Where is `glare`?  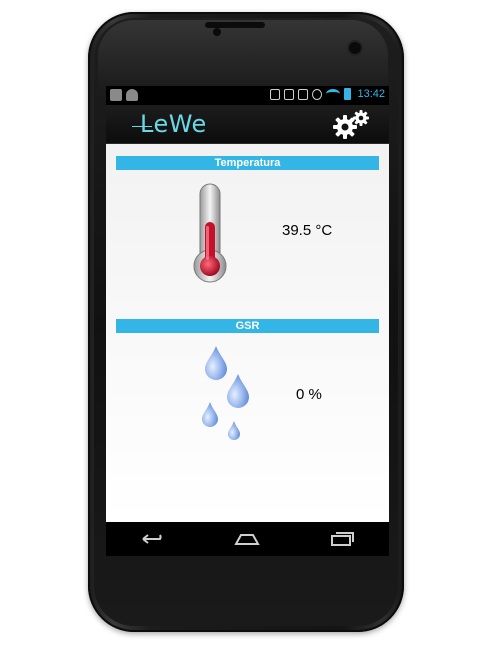 glare is located at coordinates (243, 56).